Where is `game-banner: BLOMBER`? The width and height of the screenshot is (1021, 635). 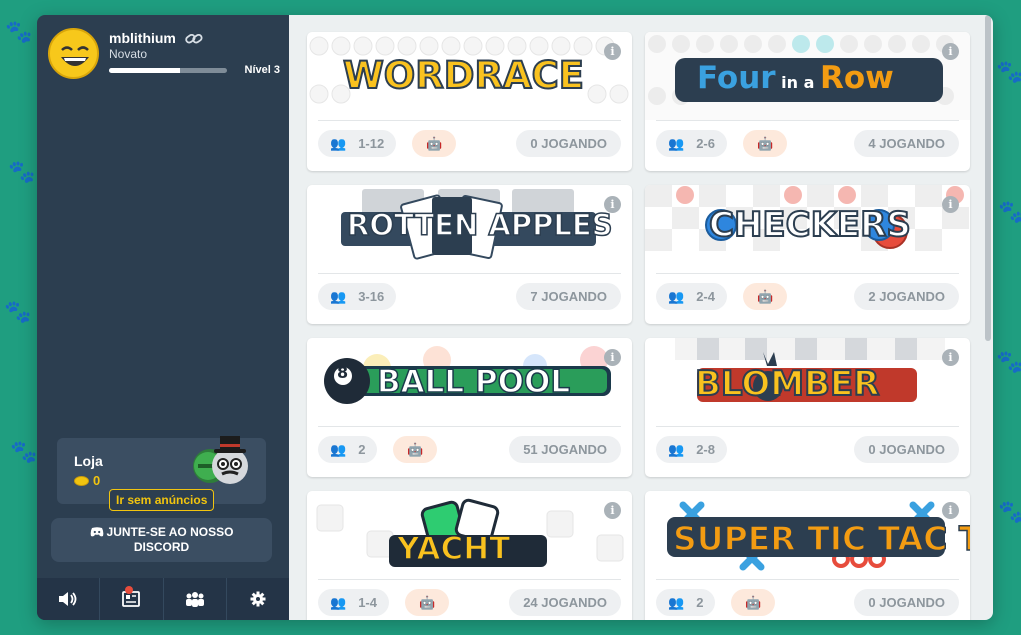
game-banner: BLOMBER is located at coordinates (807, 382).